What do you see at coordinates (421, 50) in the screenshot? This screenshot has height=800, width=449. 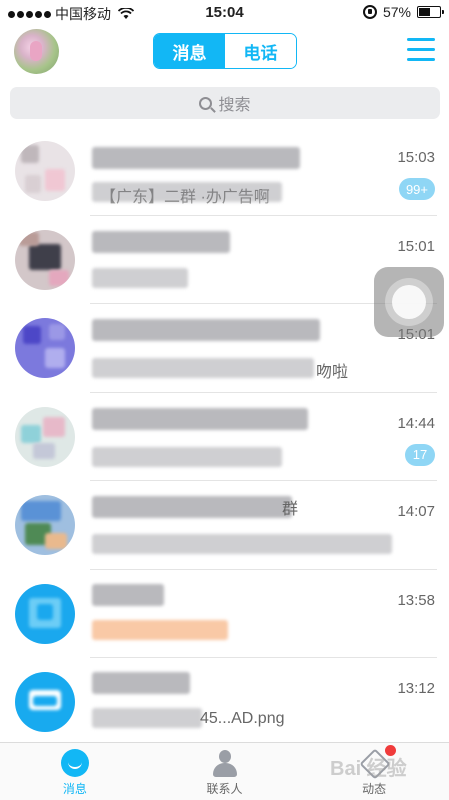 I see `menu-icon` at bounding box center [421, 50].